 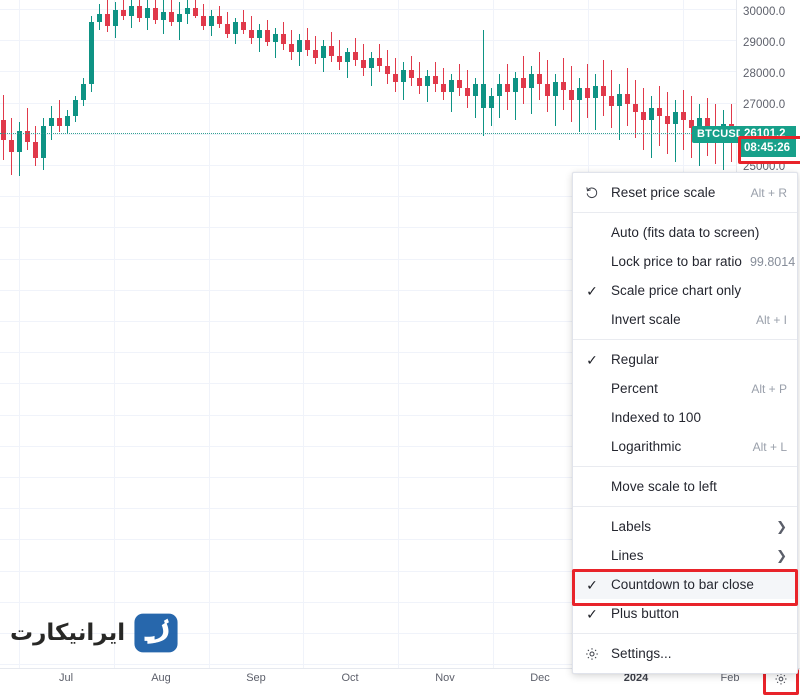 I want to click on menu-item-labels: Labels ❯, so click(x=685, y=526).